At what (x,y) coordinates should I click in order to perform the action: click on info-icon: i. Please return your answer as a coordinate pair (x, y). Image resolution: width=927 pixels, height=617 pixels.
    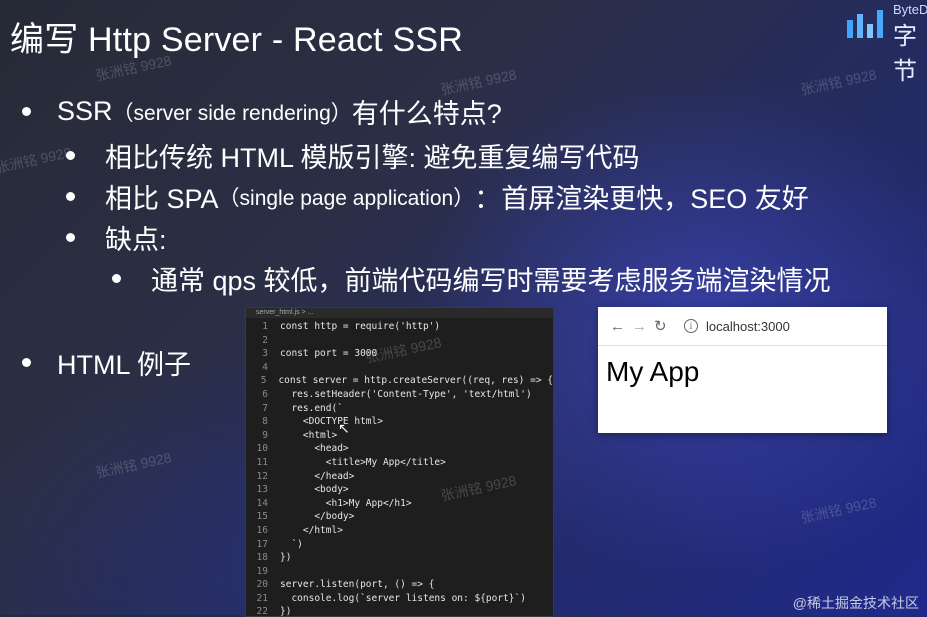
    Looking at the image, I should click on (691, 326).